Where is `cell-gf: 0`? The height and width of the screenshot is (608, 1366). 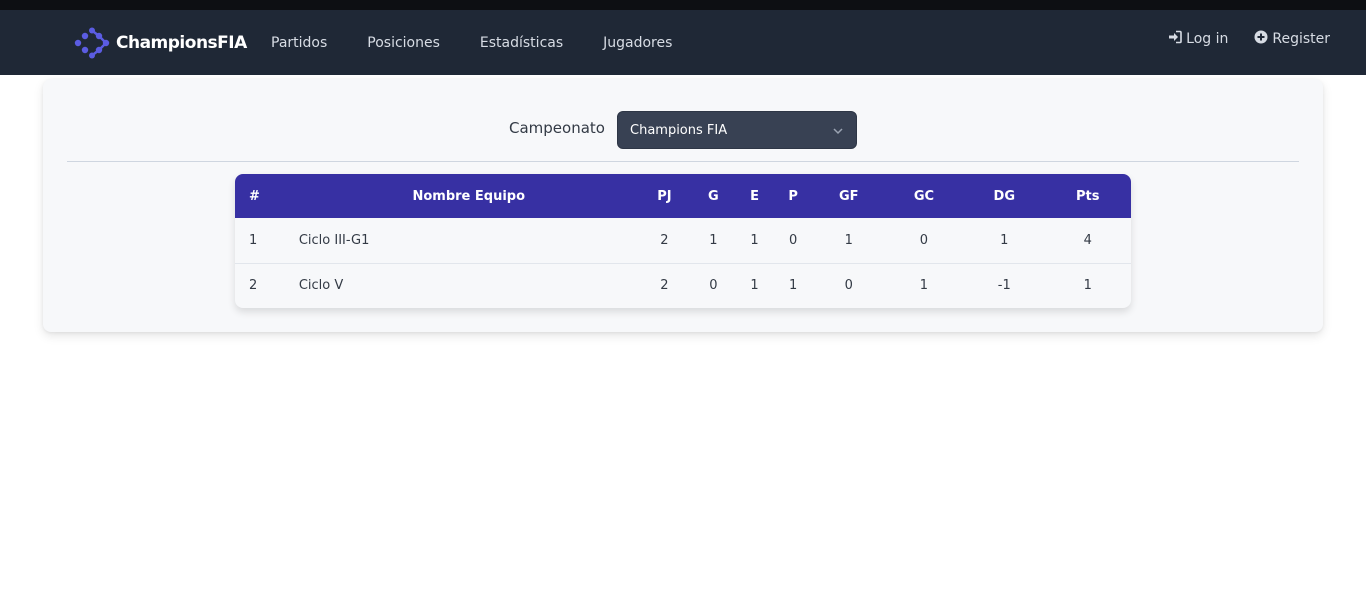
cell-gf: 0 is located at coordinates (848, 285).